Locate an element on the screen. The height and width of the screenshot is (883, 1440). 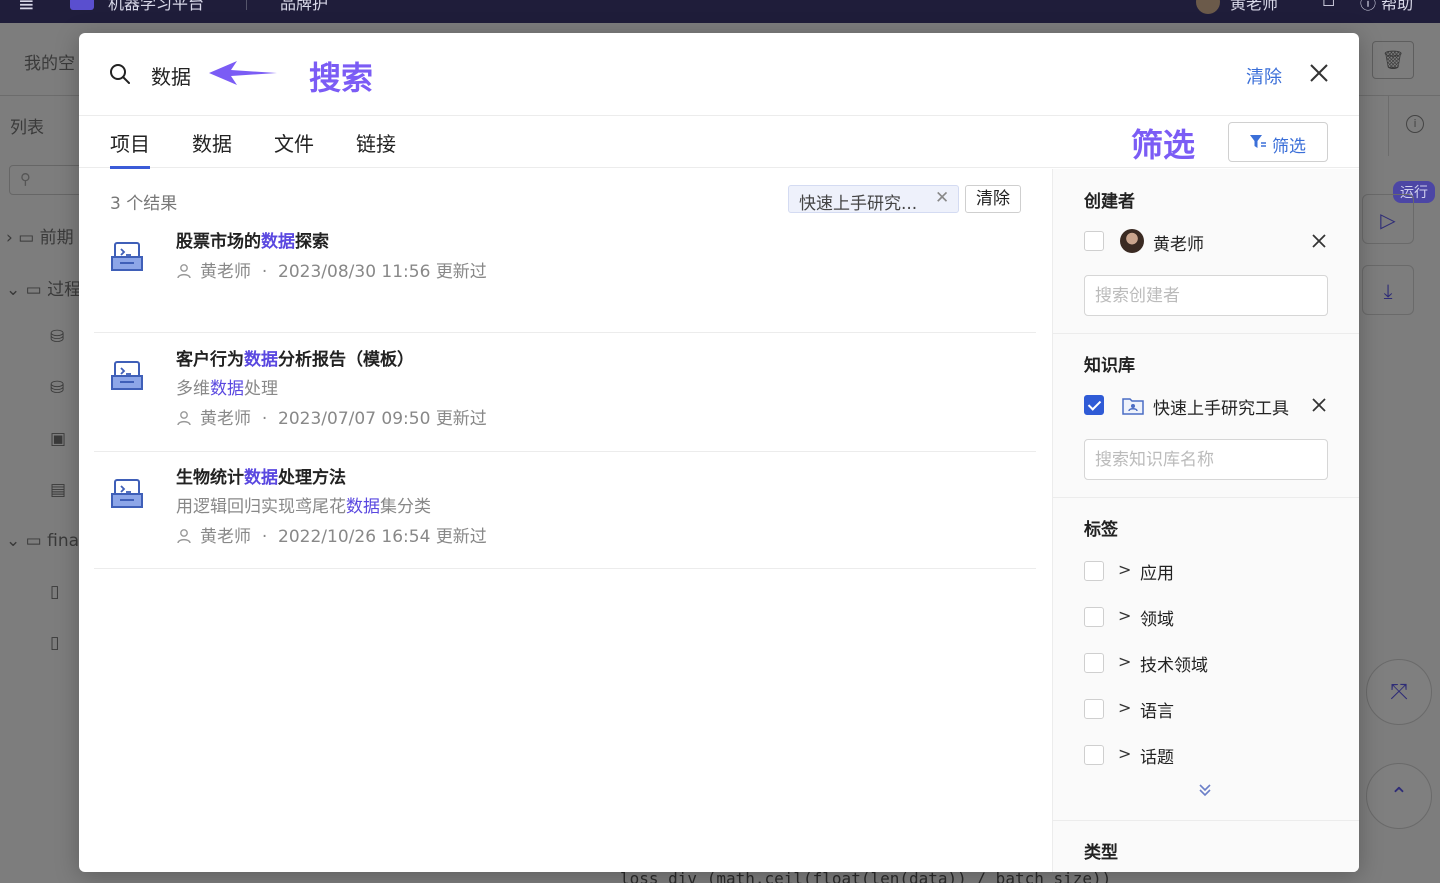
tree-folder: › ▭ 前期 is located at coordinates (40, 235).